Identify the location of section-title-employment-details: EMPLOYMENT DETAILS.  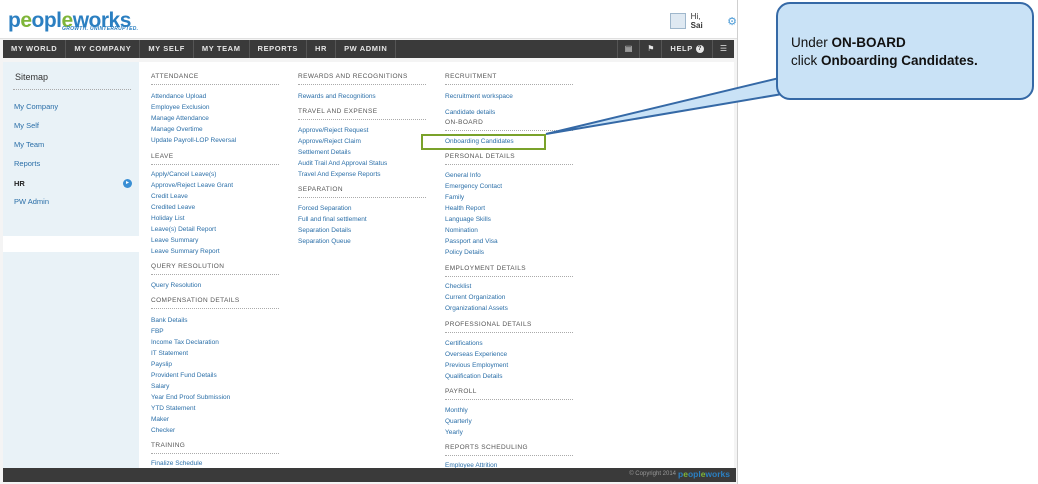
(486, 268).